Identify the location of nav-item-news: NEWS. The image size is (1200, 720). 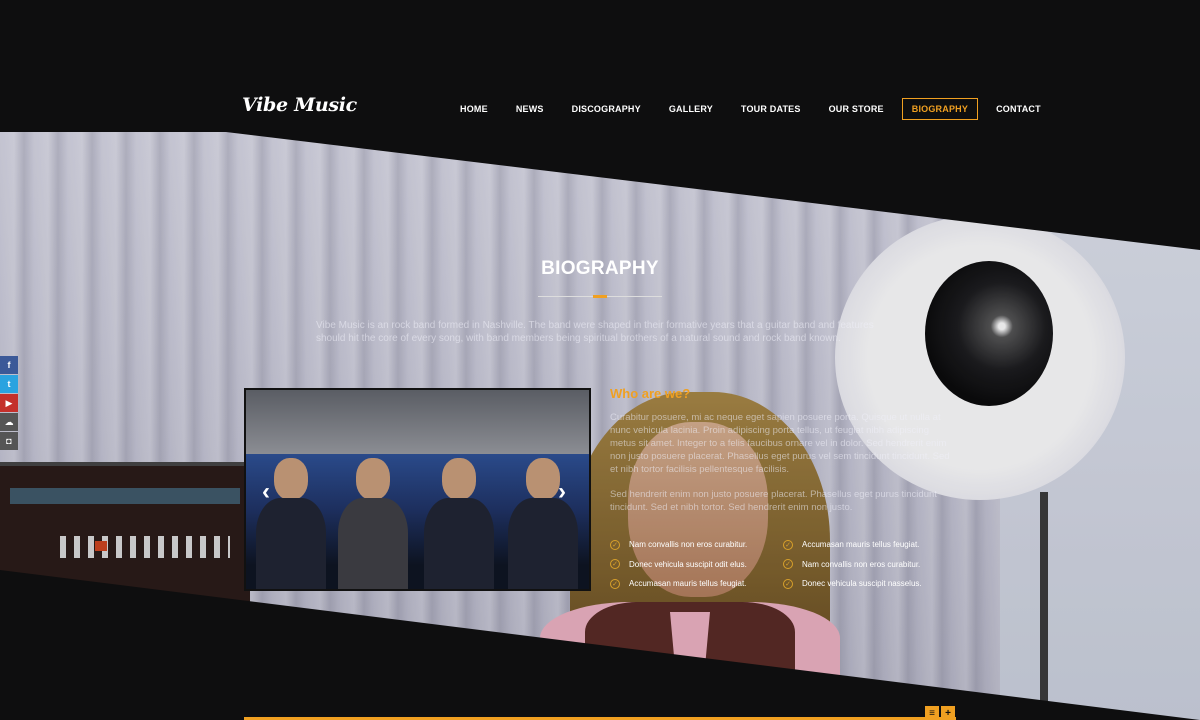
(530, 109).